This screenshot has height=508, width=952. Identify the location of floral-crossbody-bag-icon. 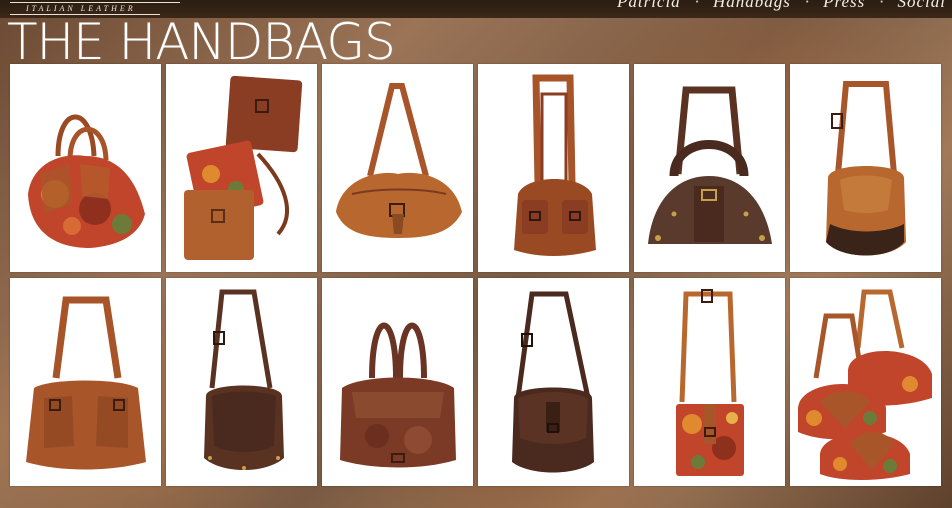
(710, 382).